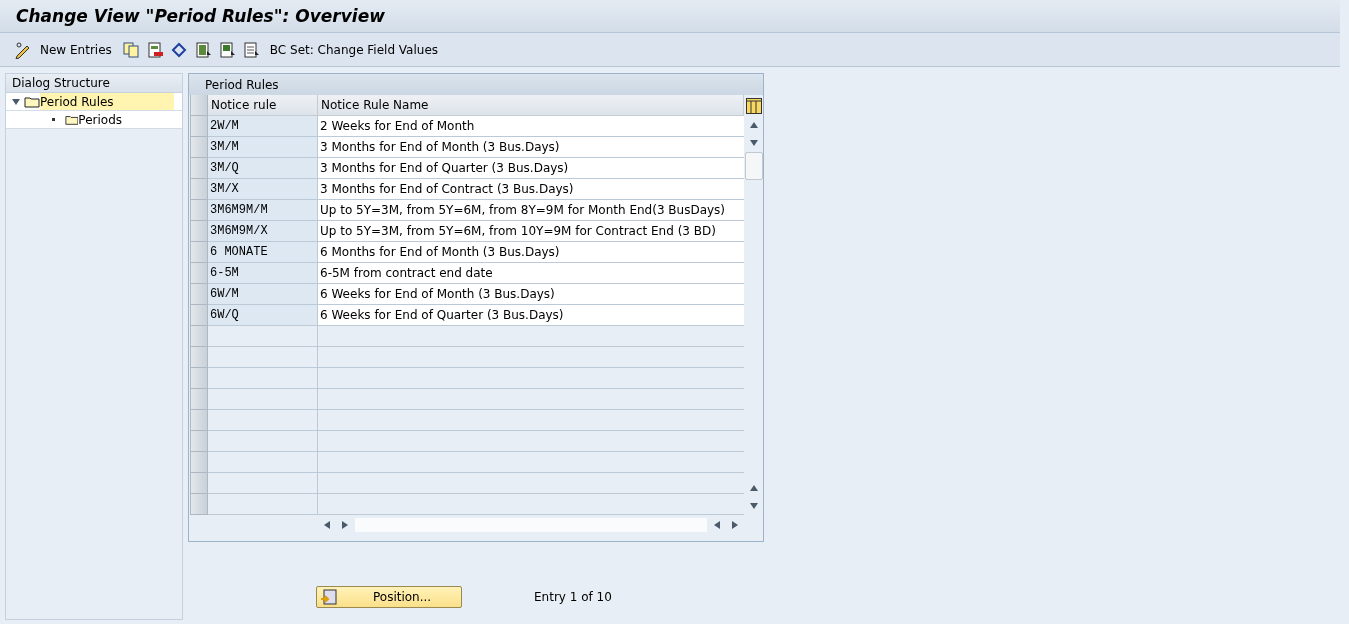 The width and height of the screenshot is (1349, 624). Describe the element at coordinates (53, 119) in the screenshot. I see `bullet-icon` at that location.